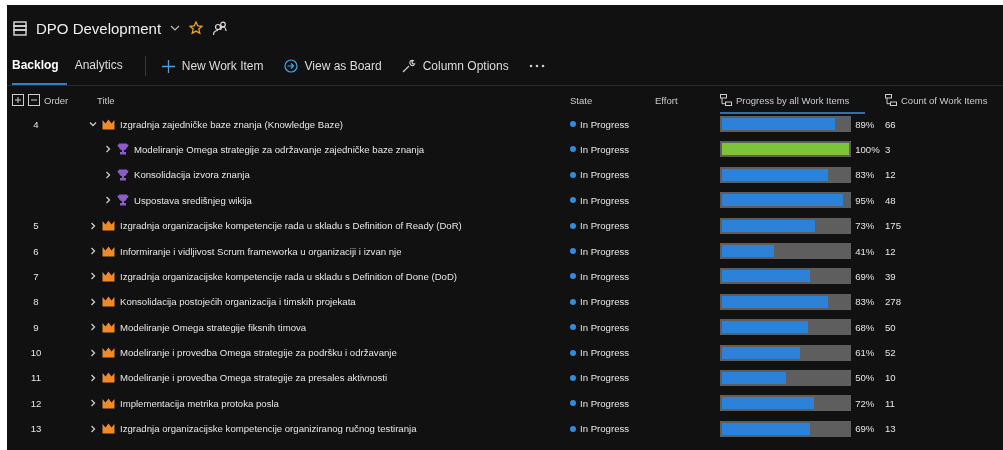 This screenshot has width=1003, height=450. I want to click on work-item-title: Uspostava središnjeg wikija, so click(193, 200).